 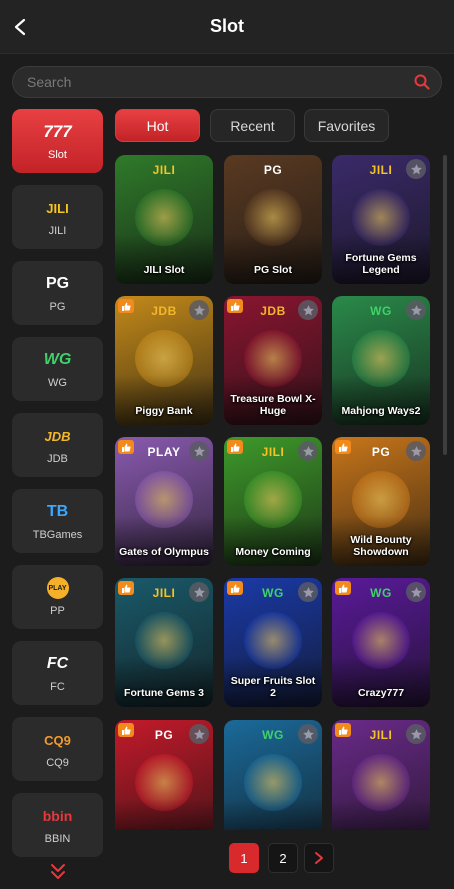 What do you see at coordinates (57, 825) in the screenshot?
I see `sidebar-item-bbin: bbin BBIN` at bounding box center [57, 825].